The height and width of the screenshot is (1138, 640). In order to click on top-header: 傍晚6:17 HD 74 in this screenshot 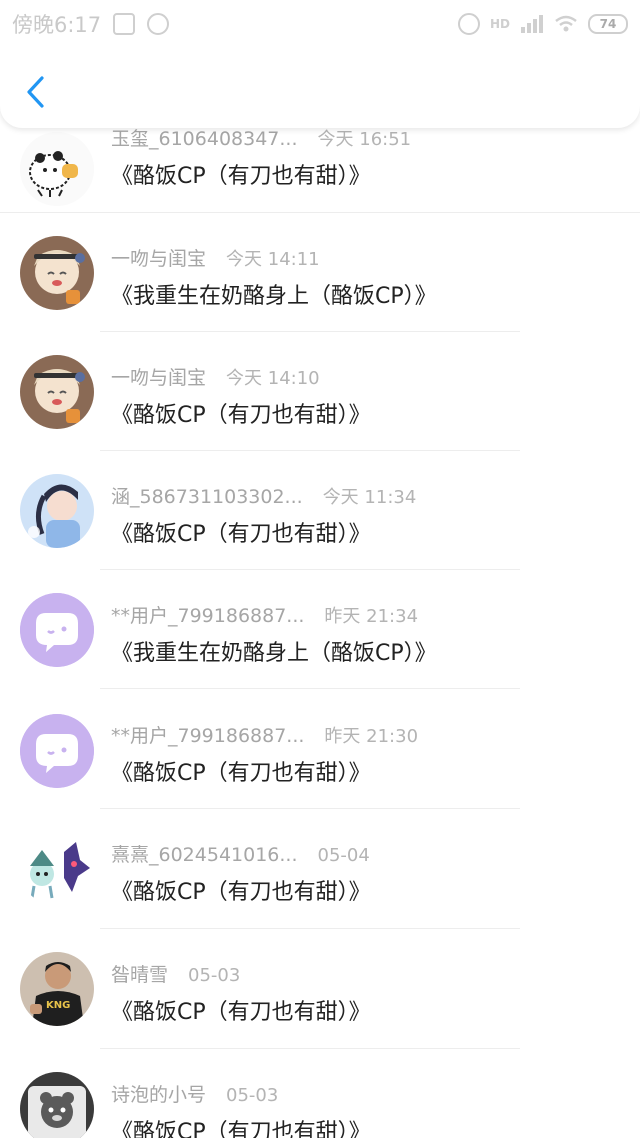, I will do `click(320, 64)`.